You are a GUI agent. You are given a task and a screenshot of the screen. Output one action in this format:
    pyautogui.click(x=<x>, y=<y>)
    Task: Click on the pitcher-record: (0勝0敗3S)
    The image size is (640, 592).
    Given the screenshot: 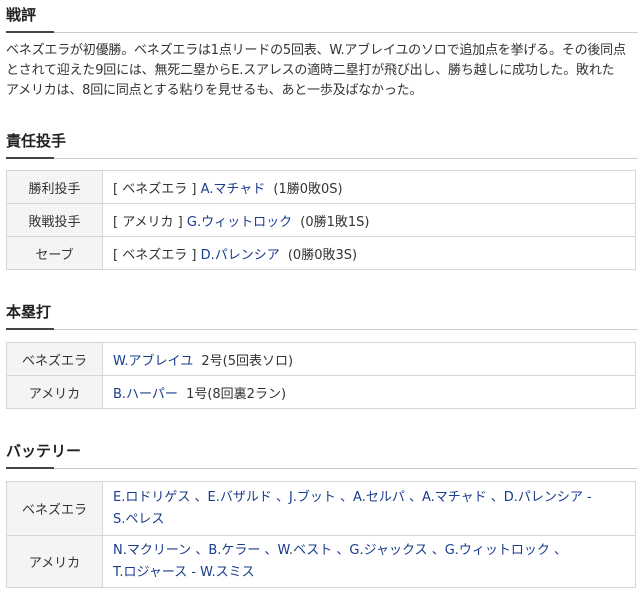 What is the action you would take?
    pyautogui.click(x=322, y=255)
    